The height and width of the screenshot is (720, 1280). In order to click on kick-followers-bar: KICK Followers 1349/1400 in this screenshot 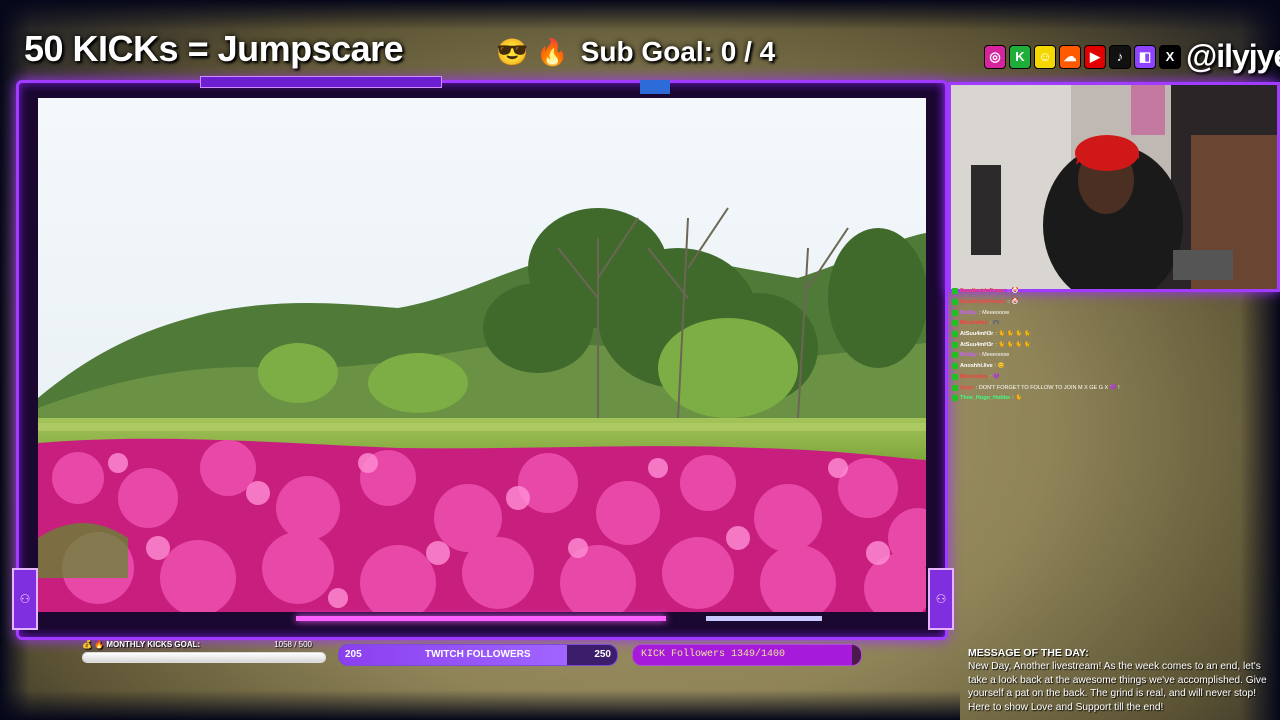, I will do `click(747, 655)`.